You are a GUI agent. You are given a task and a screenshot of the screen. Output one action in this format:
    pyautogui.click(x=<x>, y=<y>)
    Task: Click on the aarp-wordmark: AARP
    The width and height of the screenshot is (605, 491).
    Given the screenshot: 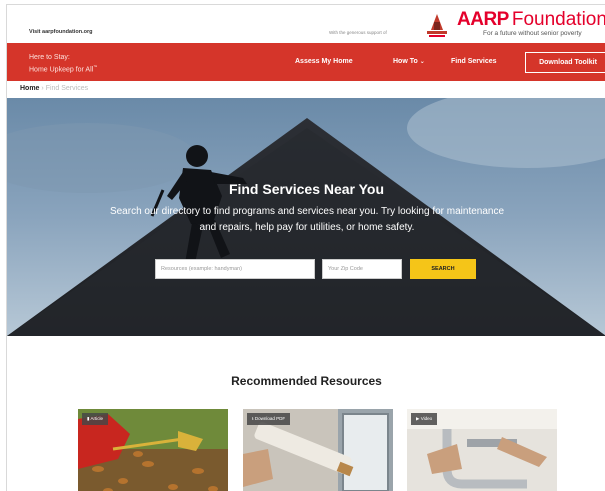 What is the action you would take?
    pyautogui.click(x=483, y=19)
    